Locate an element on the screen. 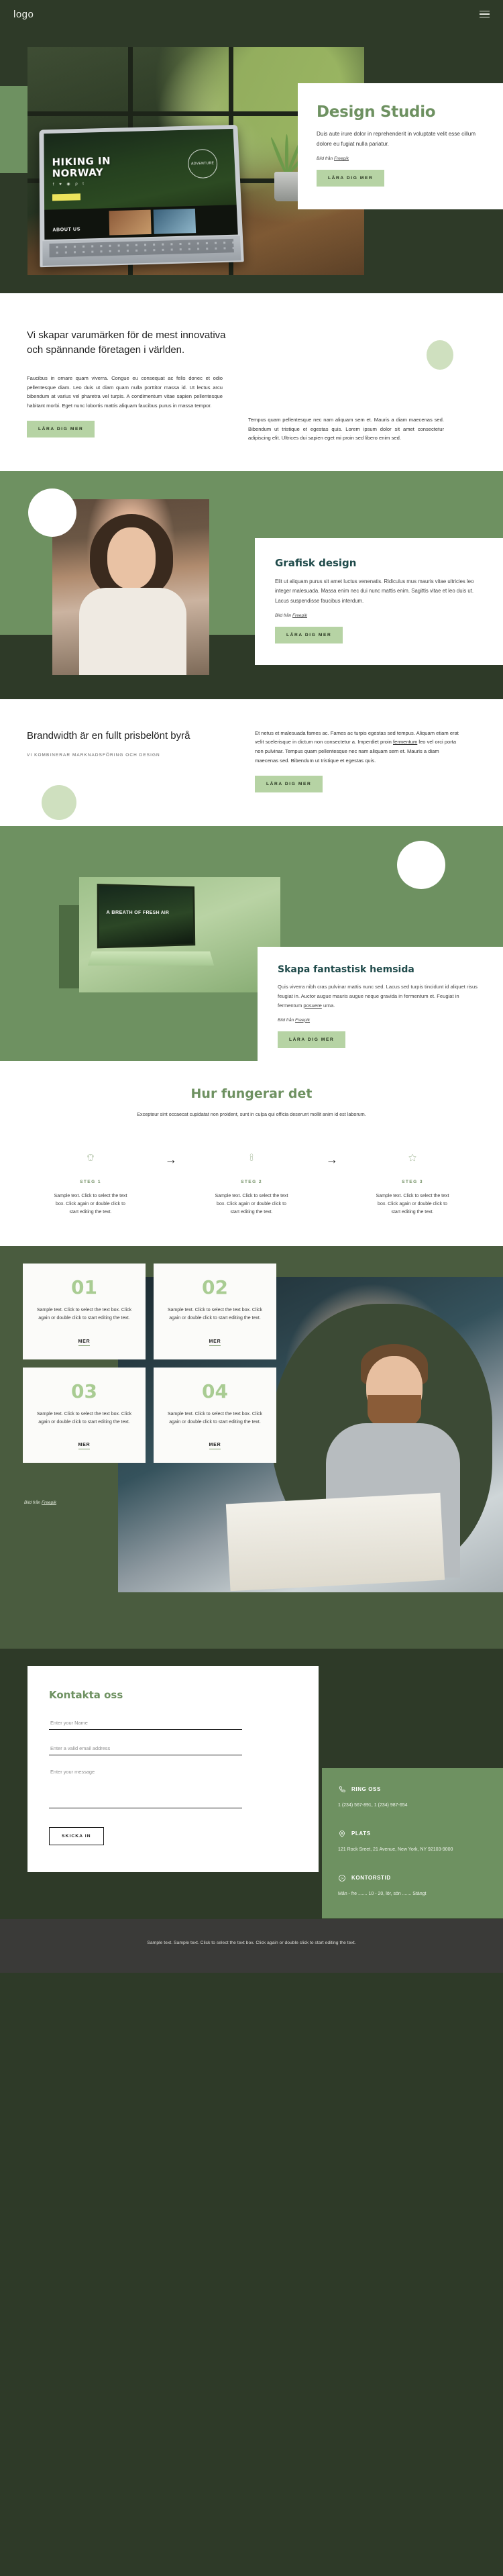 This screenshot has height=2576, width=503. contact-title: Kontakta oss is located at coordinates (86, 1694).